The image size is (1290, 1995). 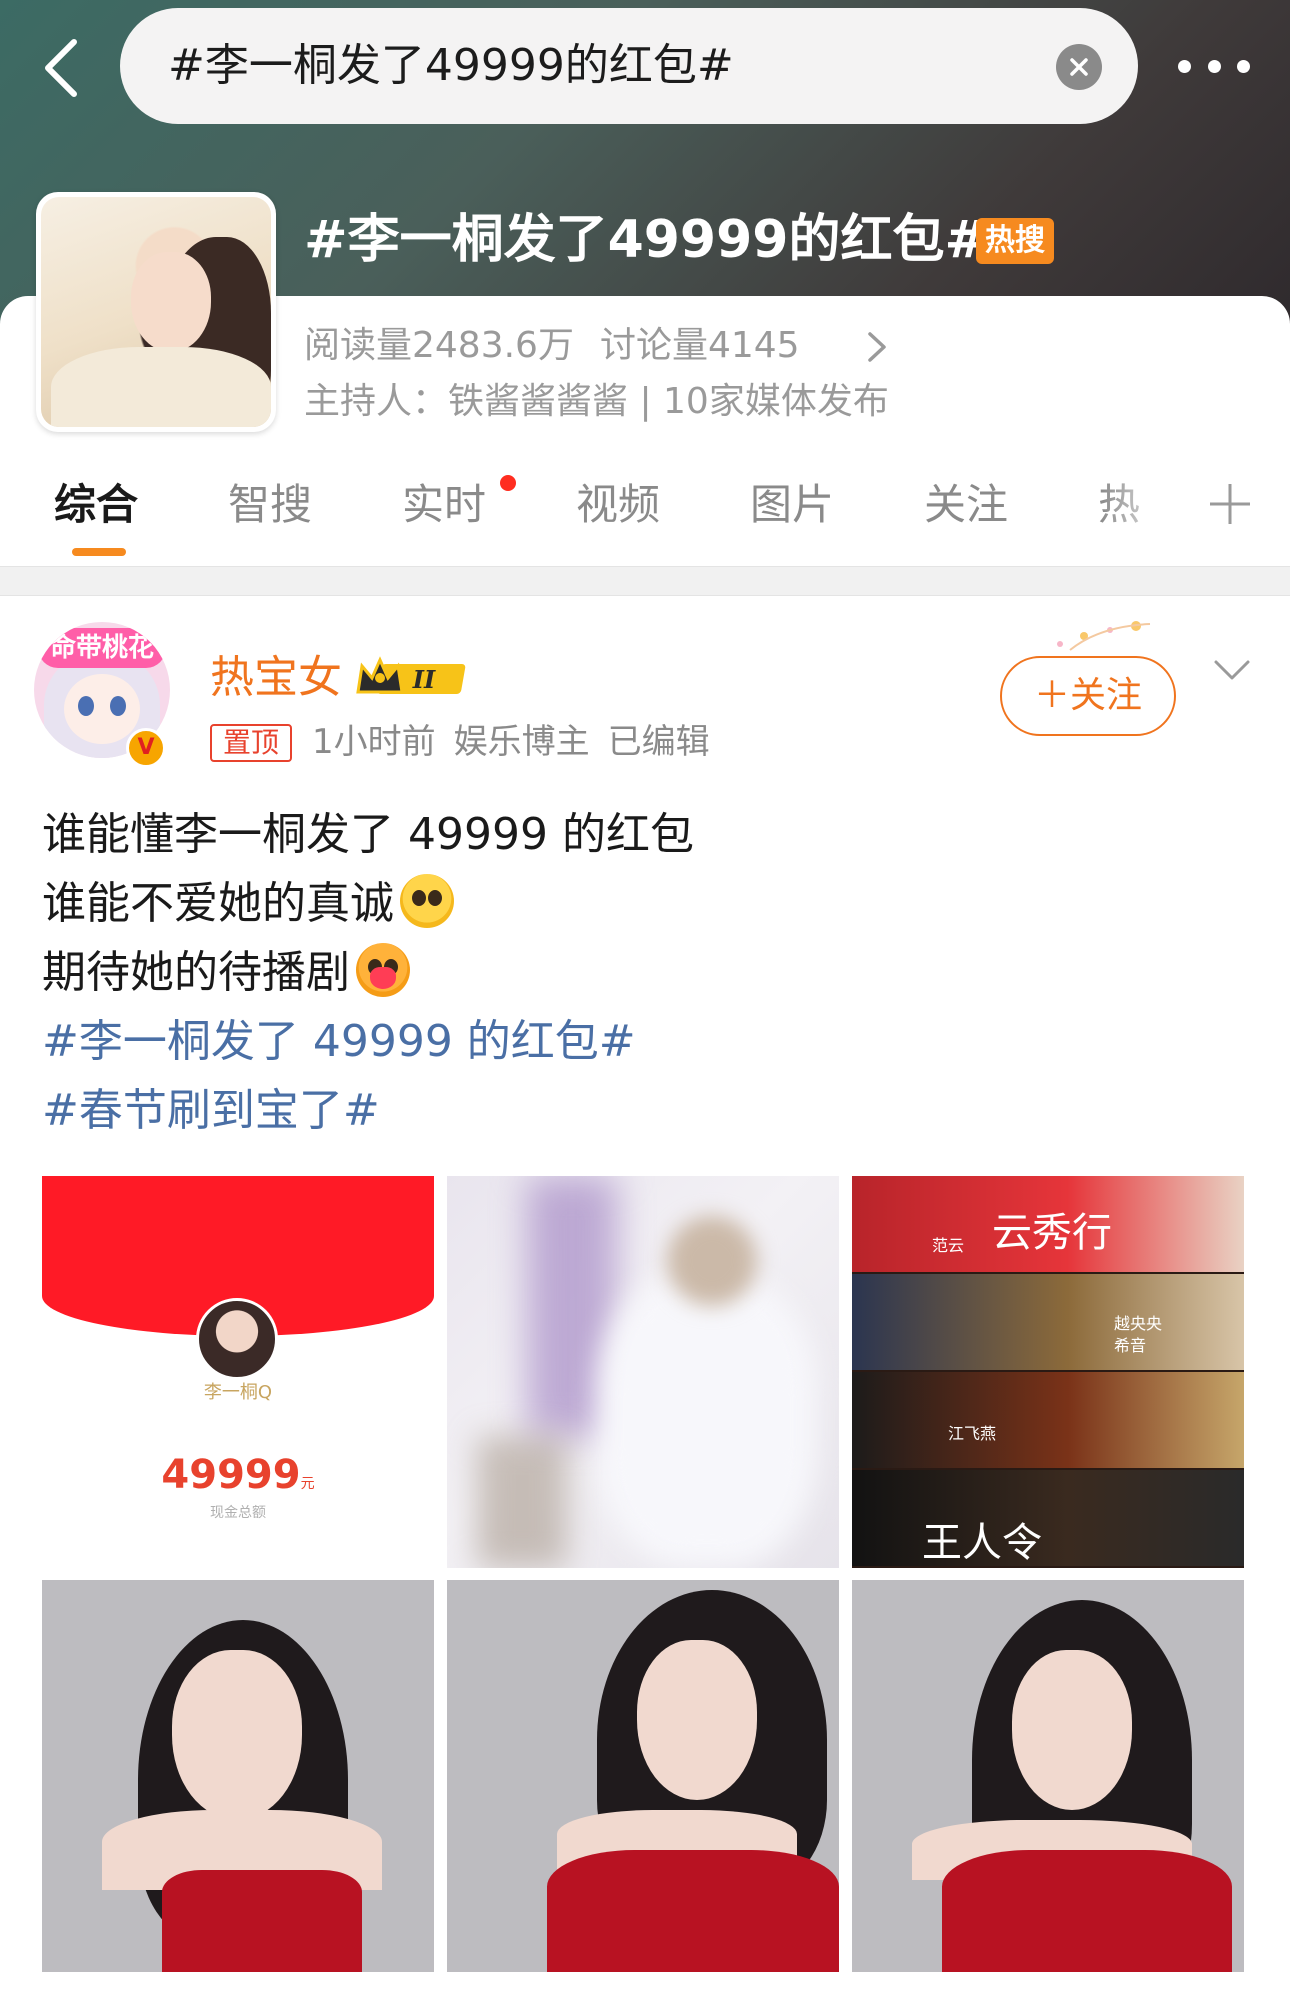 I want to click on sparkle-decoration-icon, so click(x=1104, y=636).